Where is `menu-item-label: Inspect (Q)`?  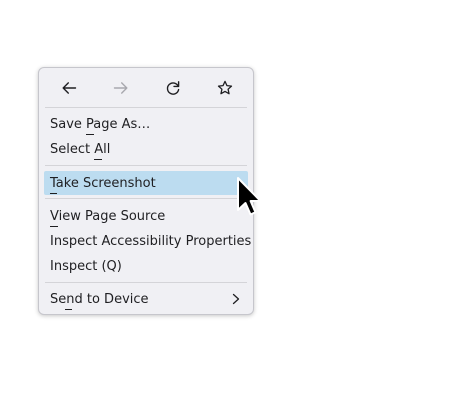
menu-item-label: Inspect (Q) is located at coordinates (86, 266).